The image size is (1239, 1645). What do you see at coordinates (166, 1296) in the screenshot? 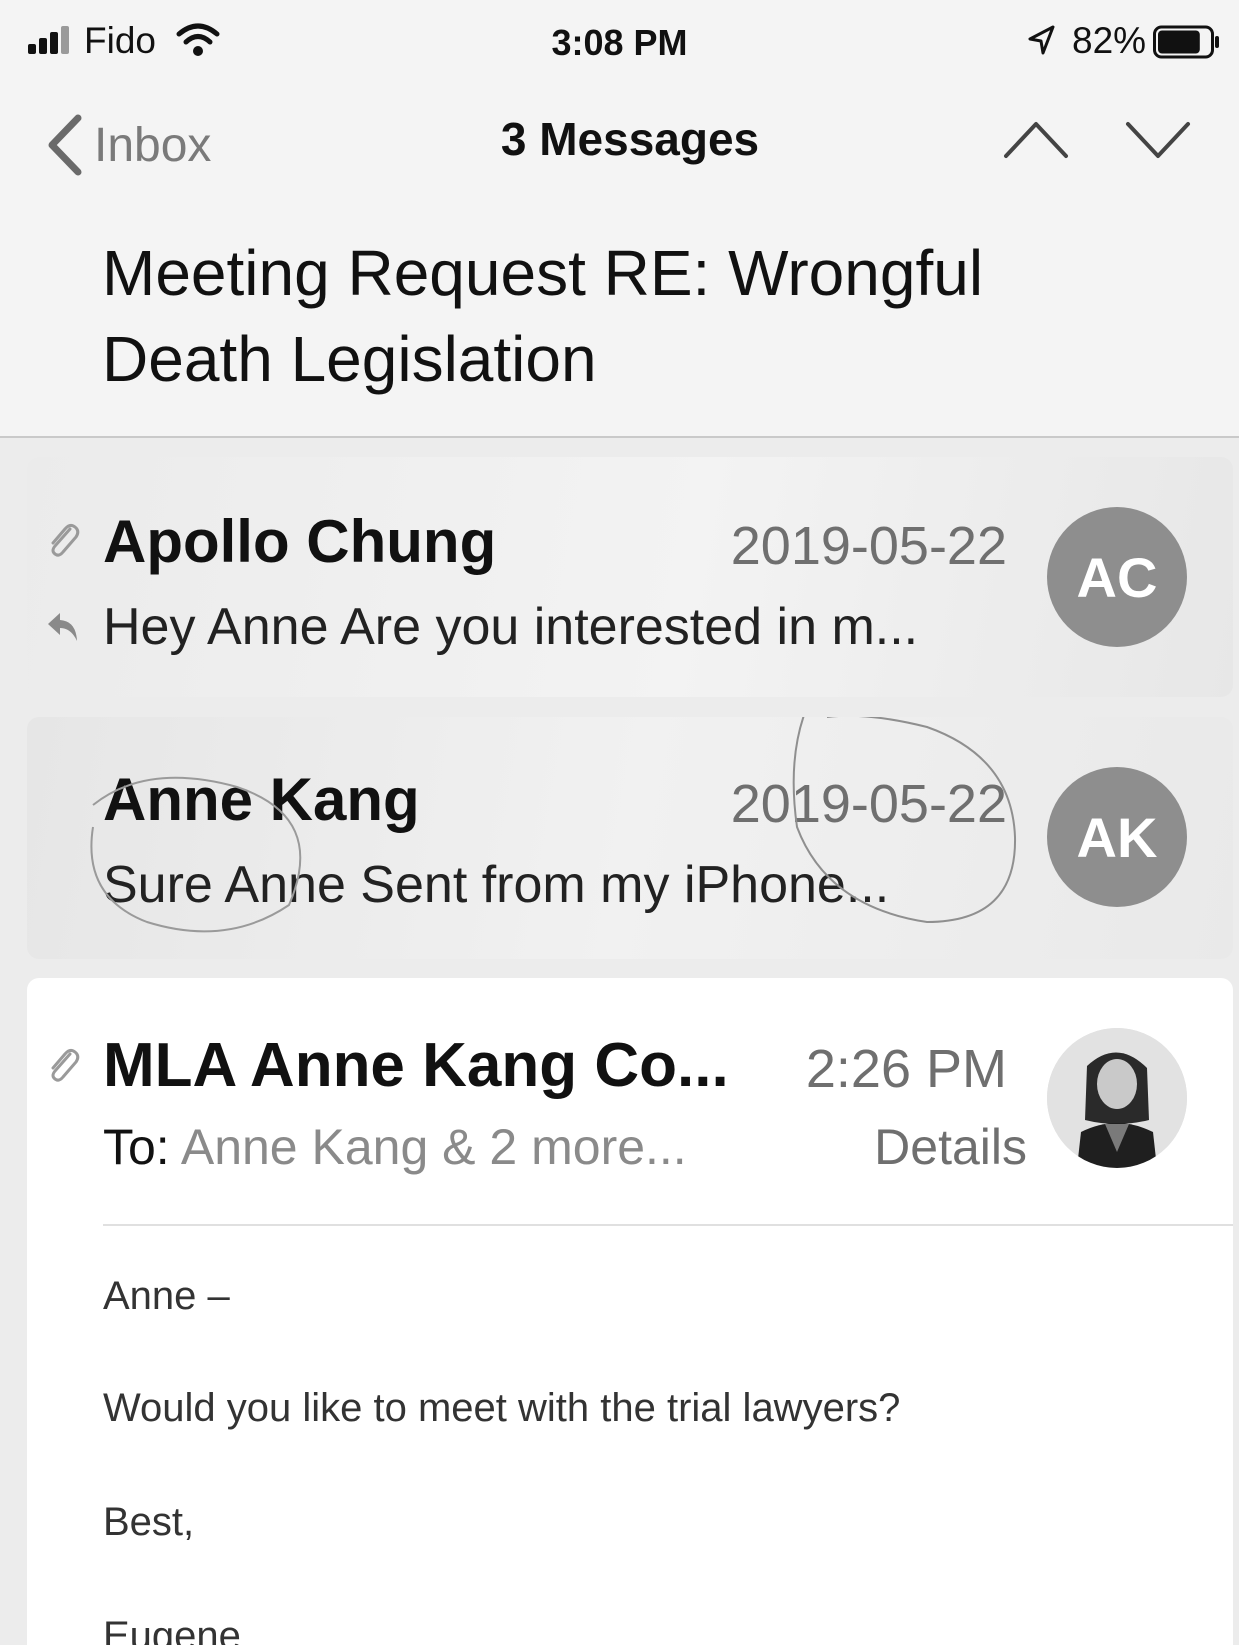
I see `body-greeting: Anne –` at bounding box center [166, 1296].